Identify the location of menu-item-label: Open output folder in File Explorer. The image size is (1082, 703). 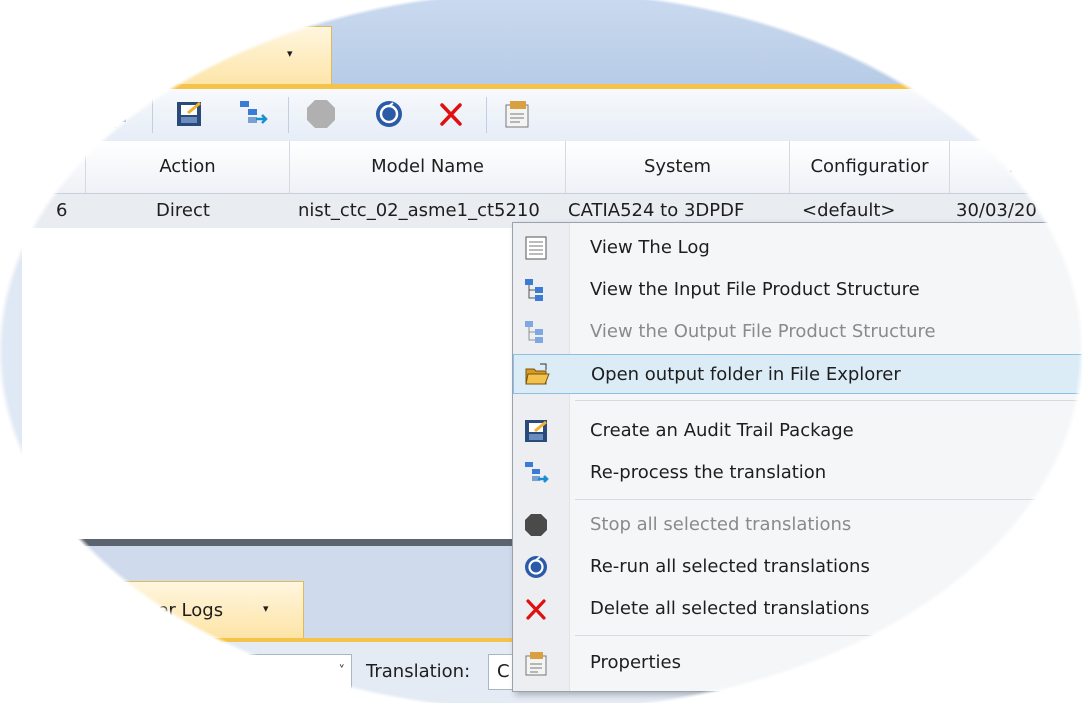
(746, 374).